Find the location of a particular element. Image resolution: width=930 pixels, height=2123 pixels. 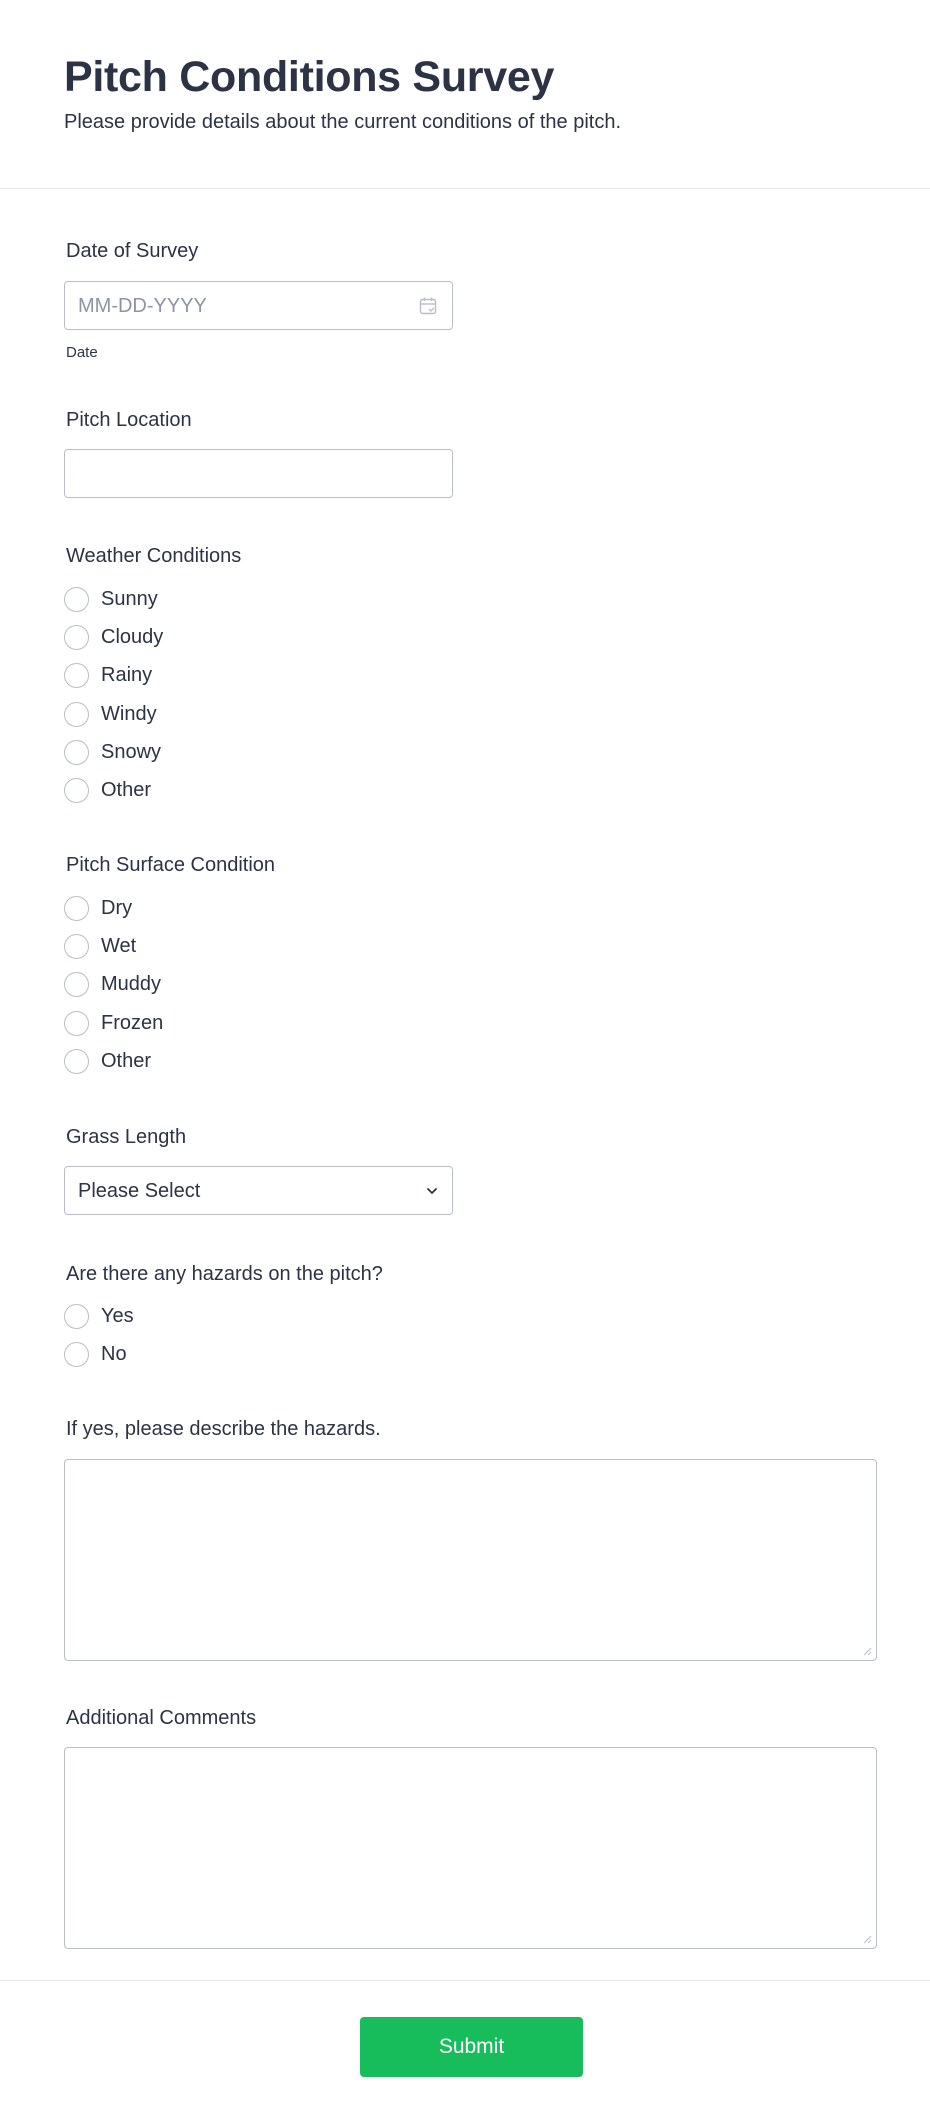

hazards-option-no: No is located at coordinates (95, 1354).